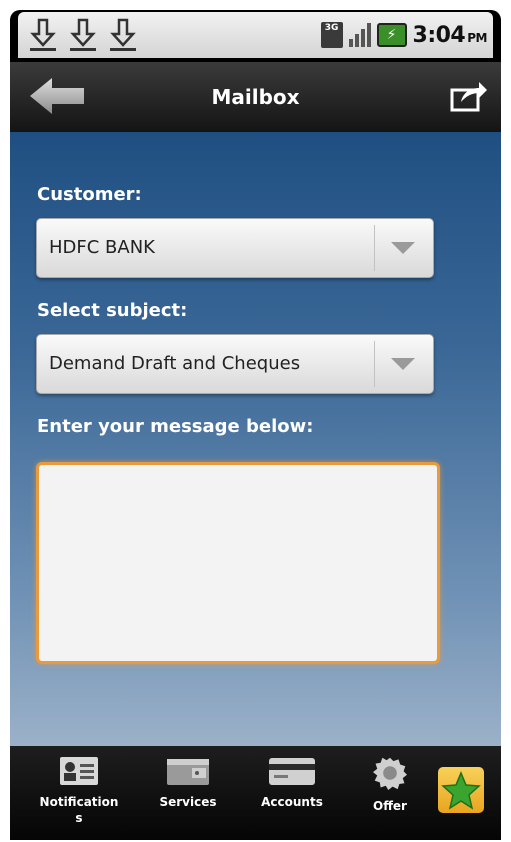  I want to click on nav-services: Services, so click(188, 793).